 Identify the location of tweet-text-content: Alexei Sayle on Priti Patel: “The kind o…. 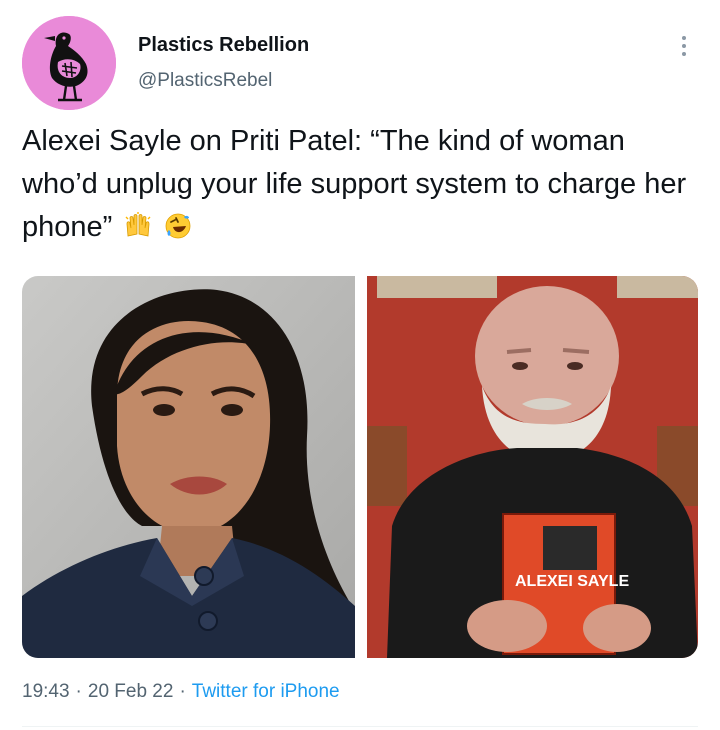
(354, 184).